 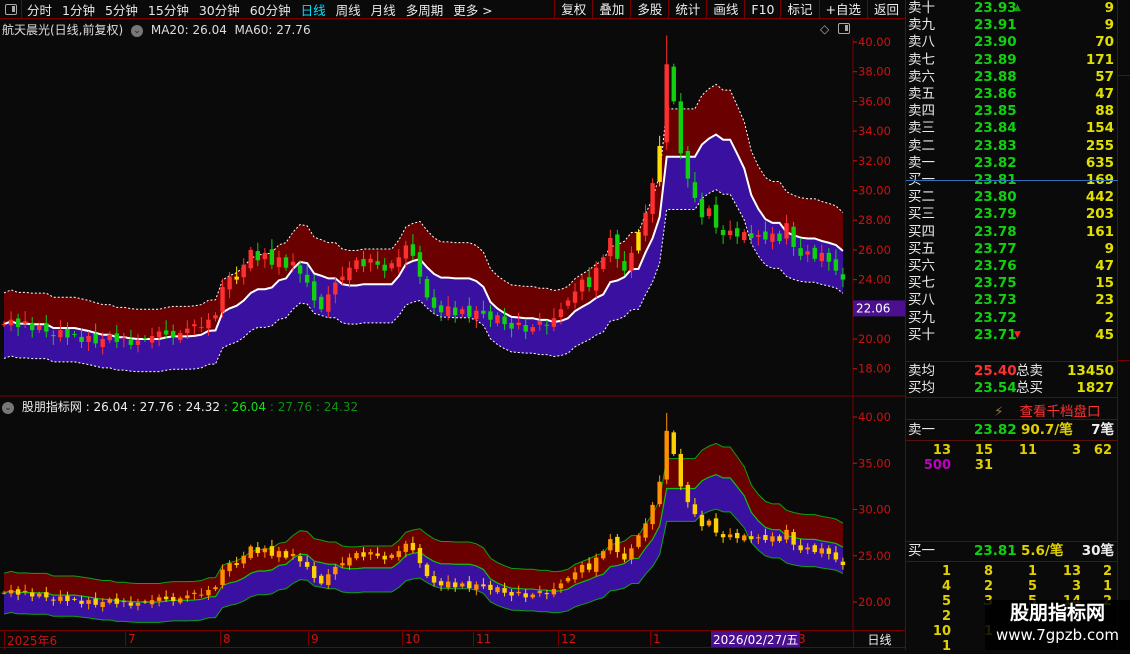 I want to click on period-tab: 5分钟, so click(x=121, y=9).